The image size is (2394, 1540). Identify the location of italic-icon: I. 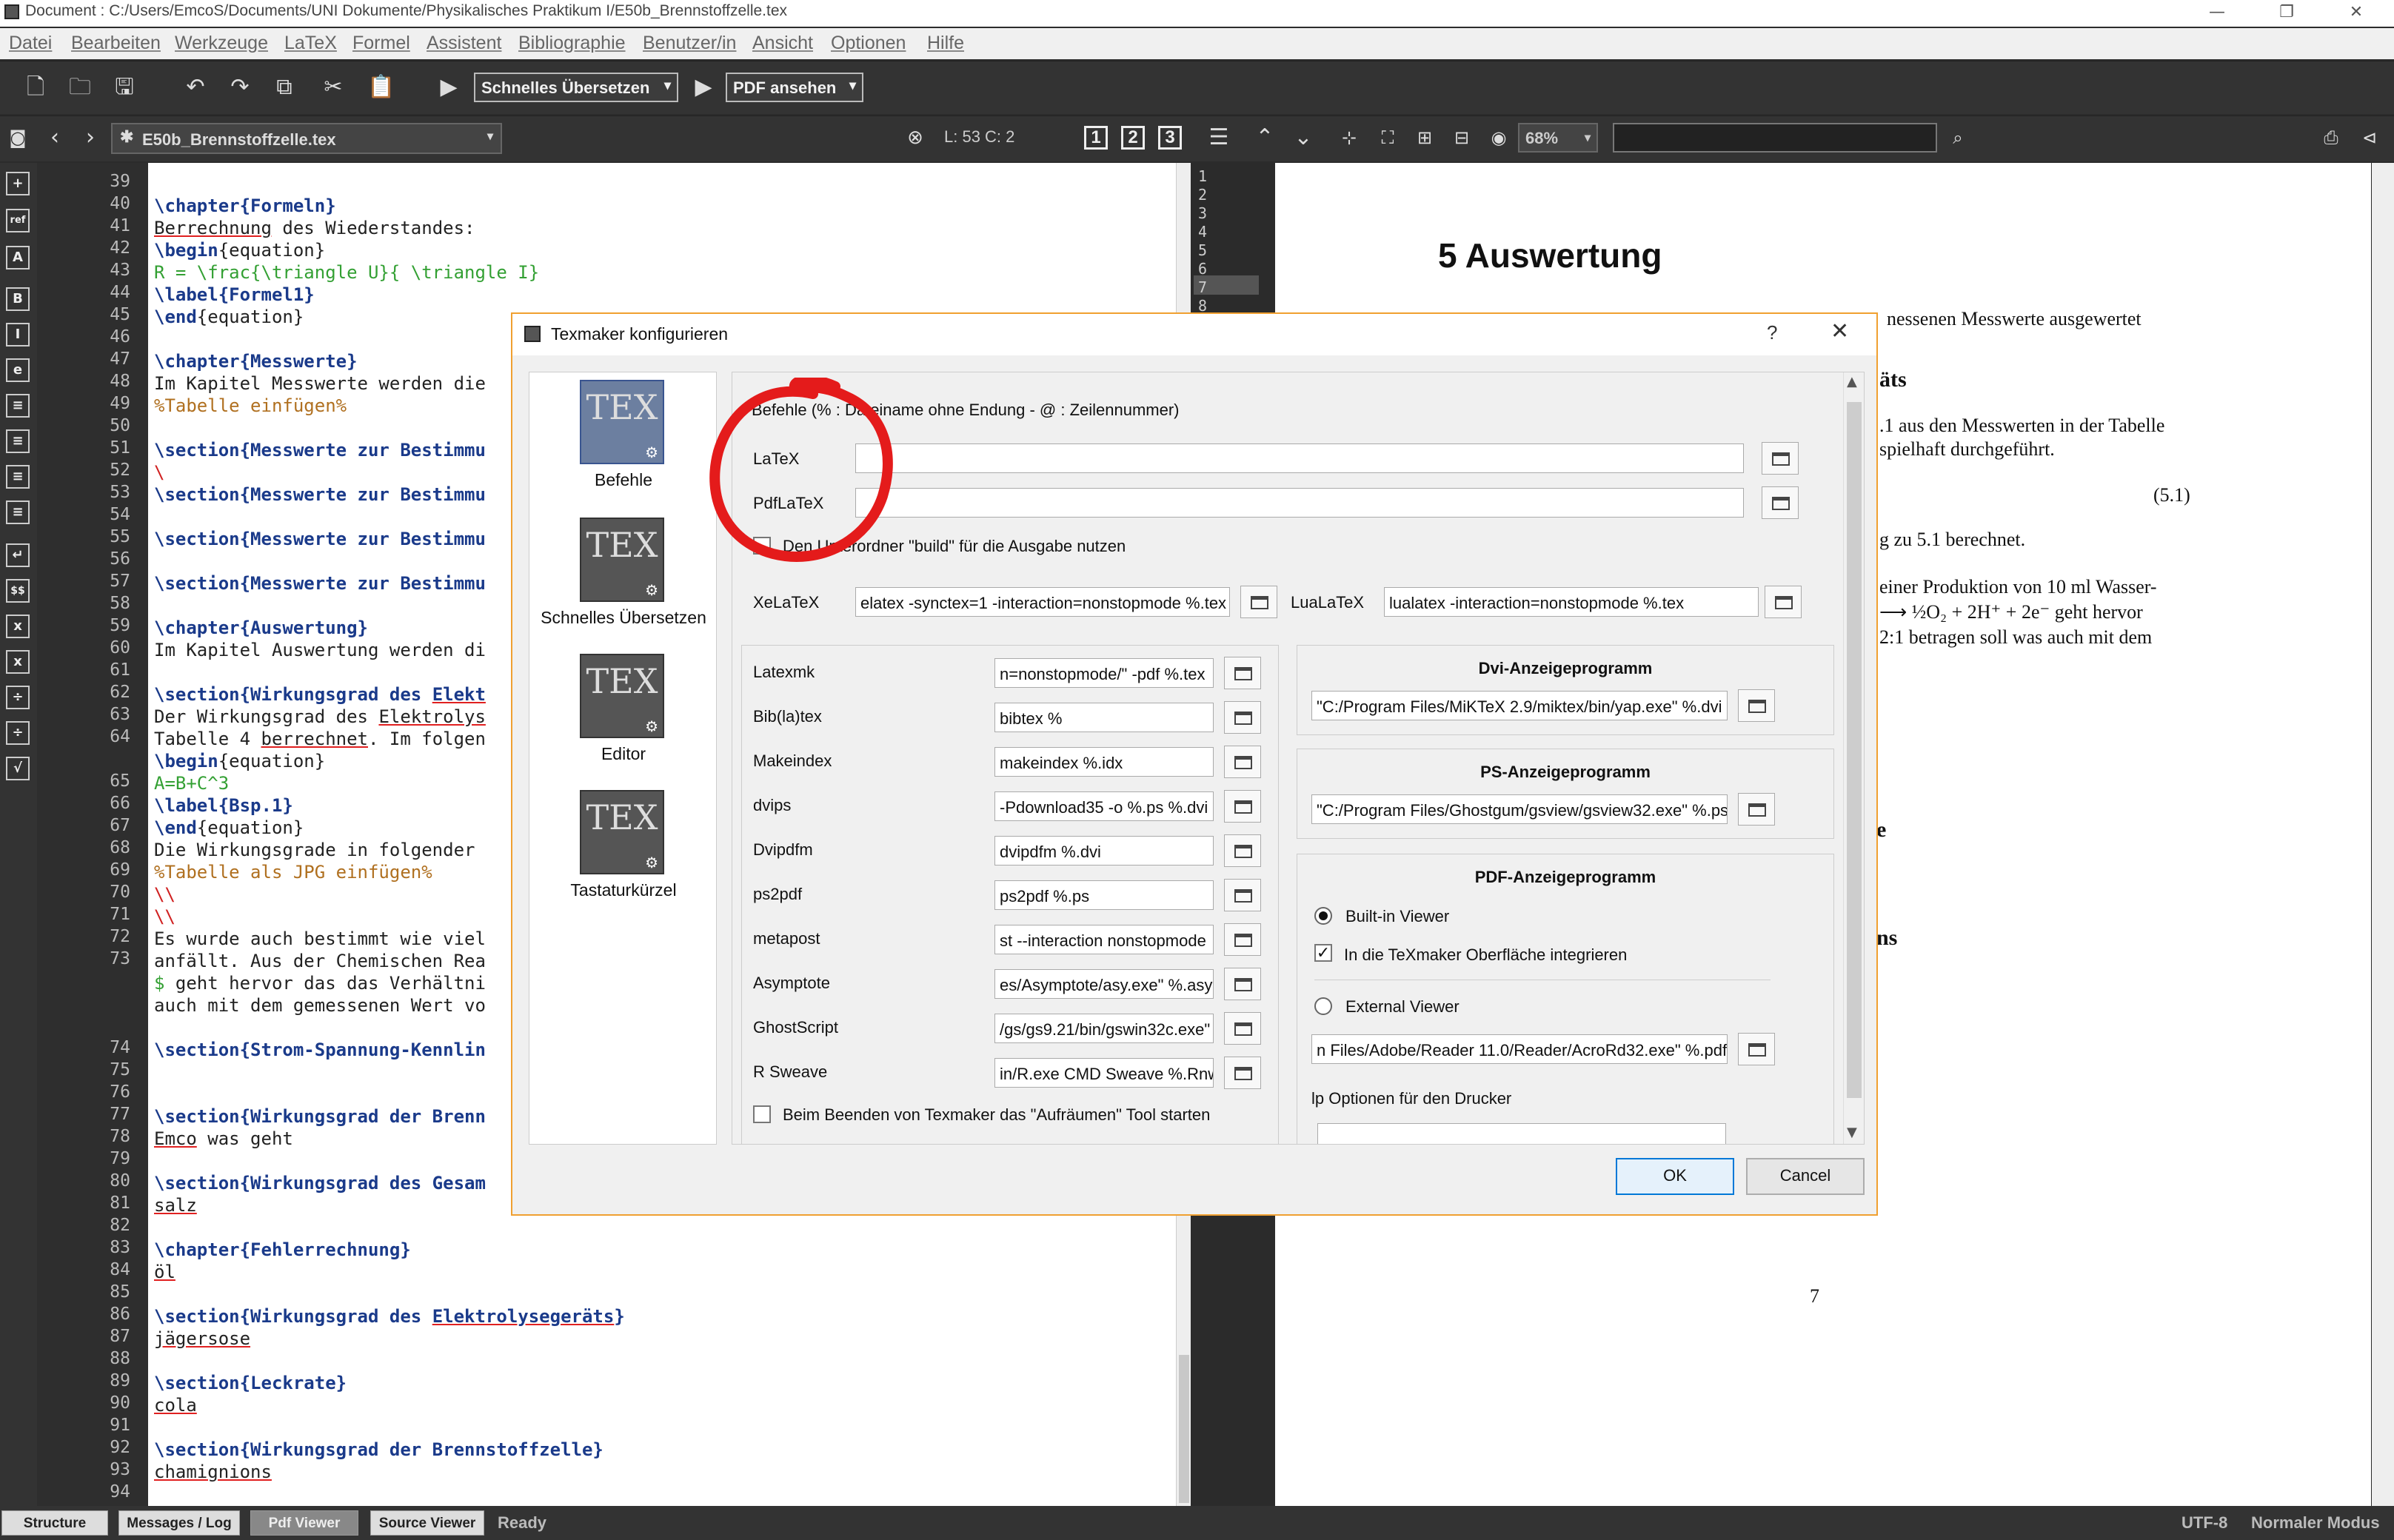
(18, 335).